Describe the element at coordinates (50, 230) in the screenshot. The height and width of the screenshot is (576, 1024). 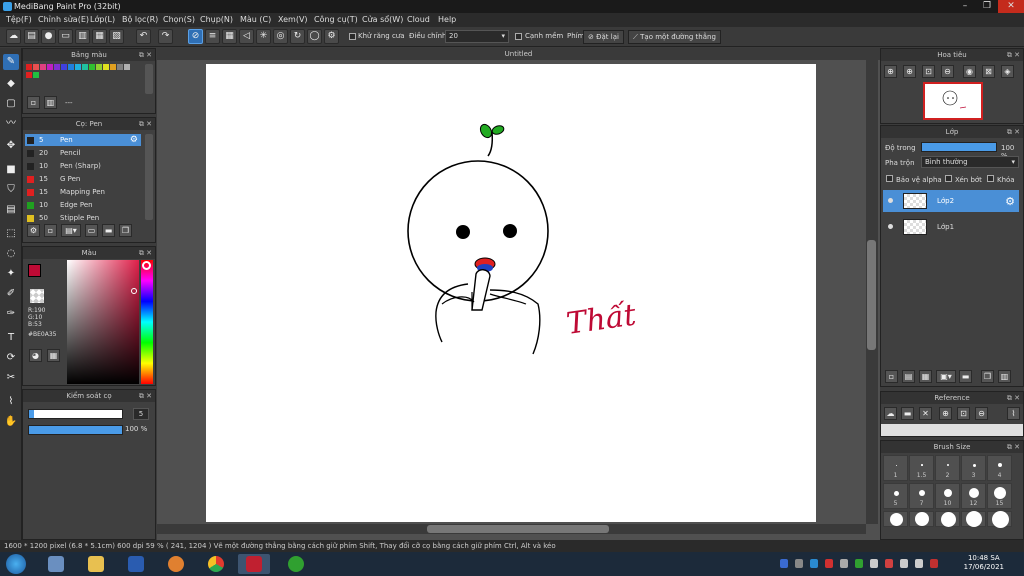
I see `add-brush-icon: ▫` at that location.